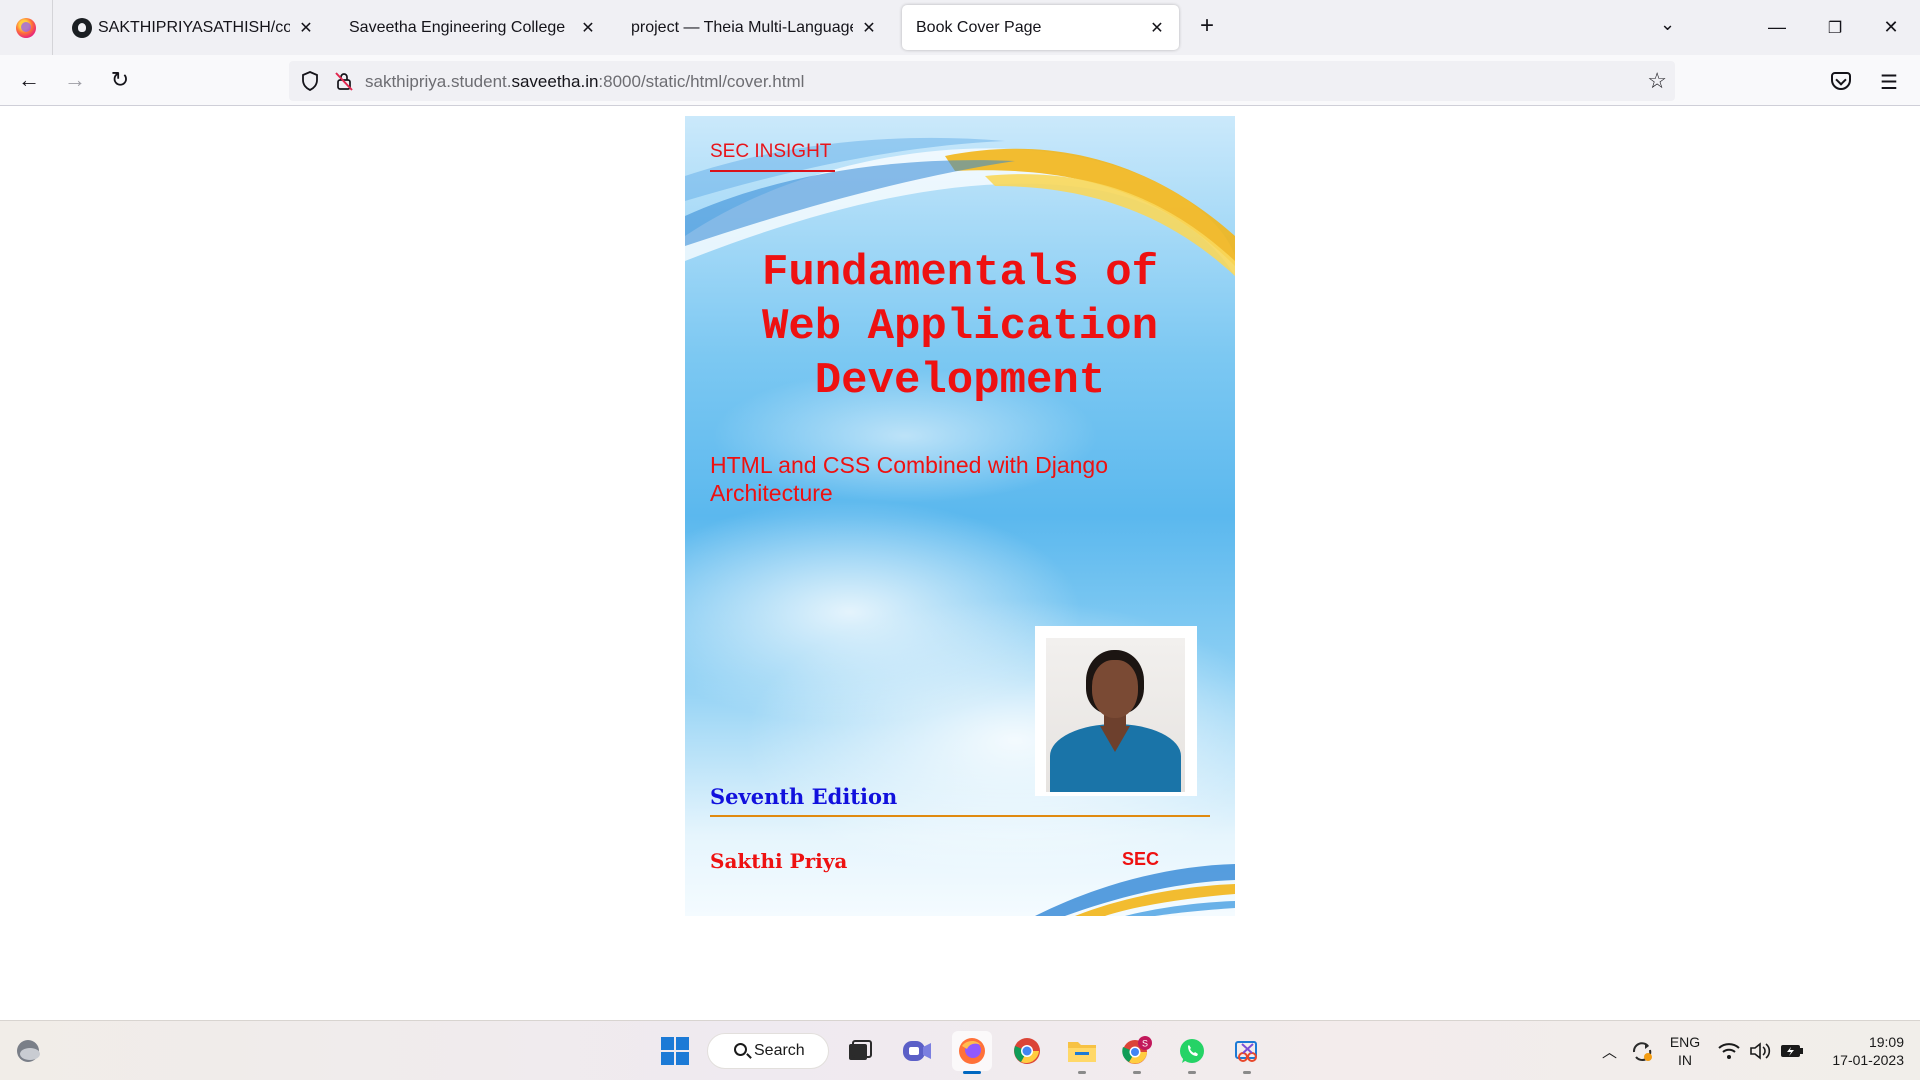 The height and width of the screenshot is (1081, 1920). What do you see at coordinates (1777, 27) in the screenshot?
I see `minimize-button: —` at bounding box center [1777, 27].